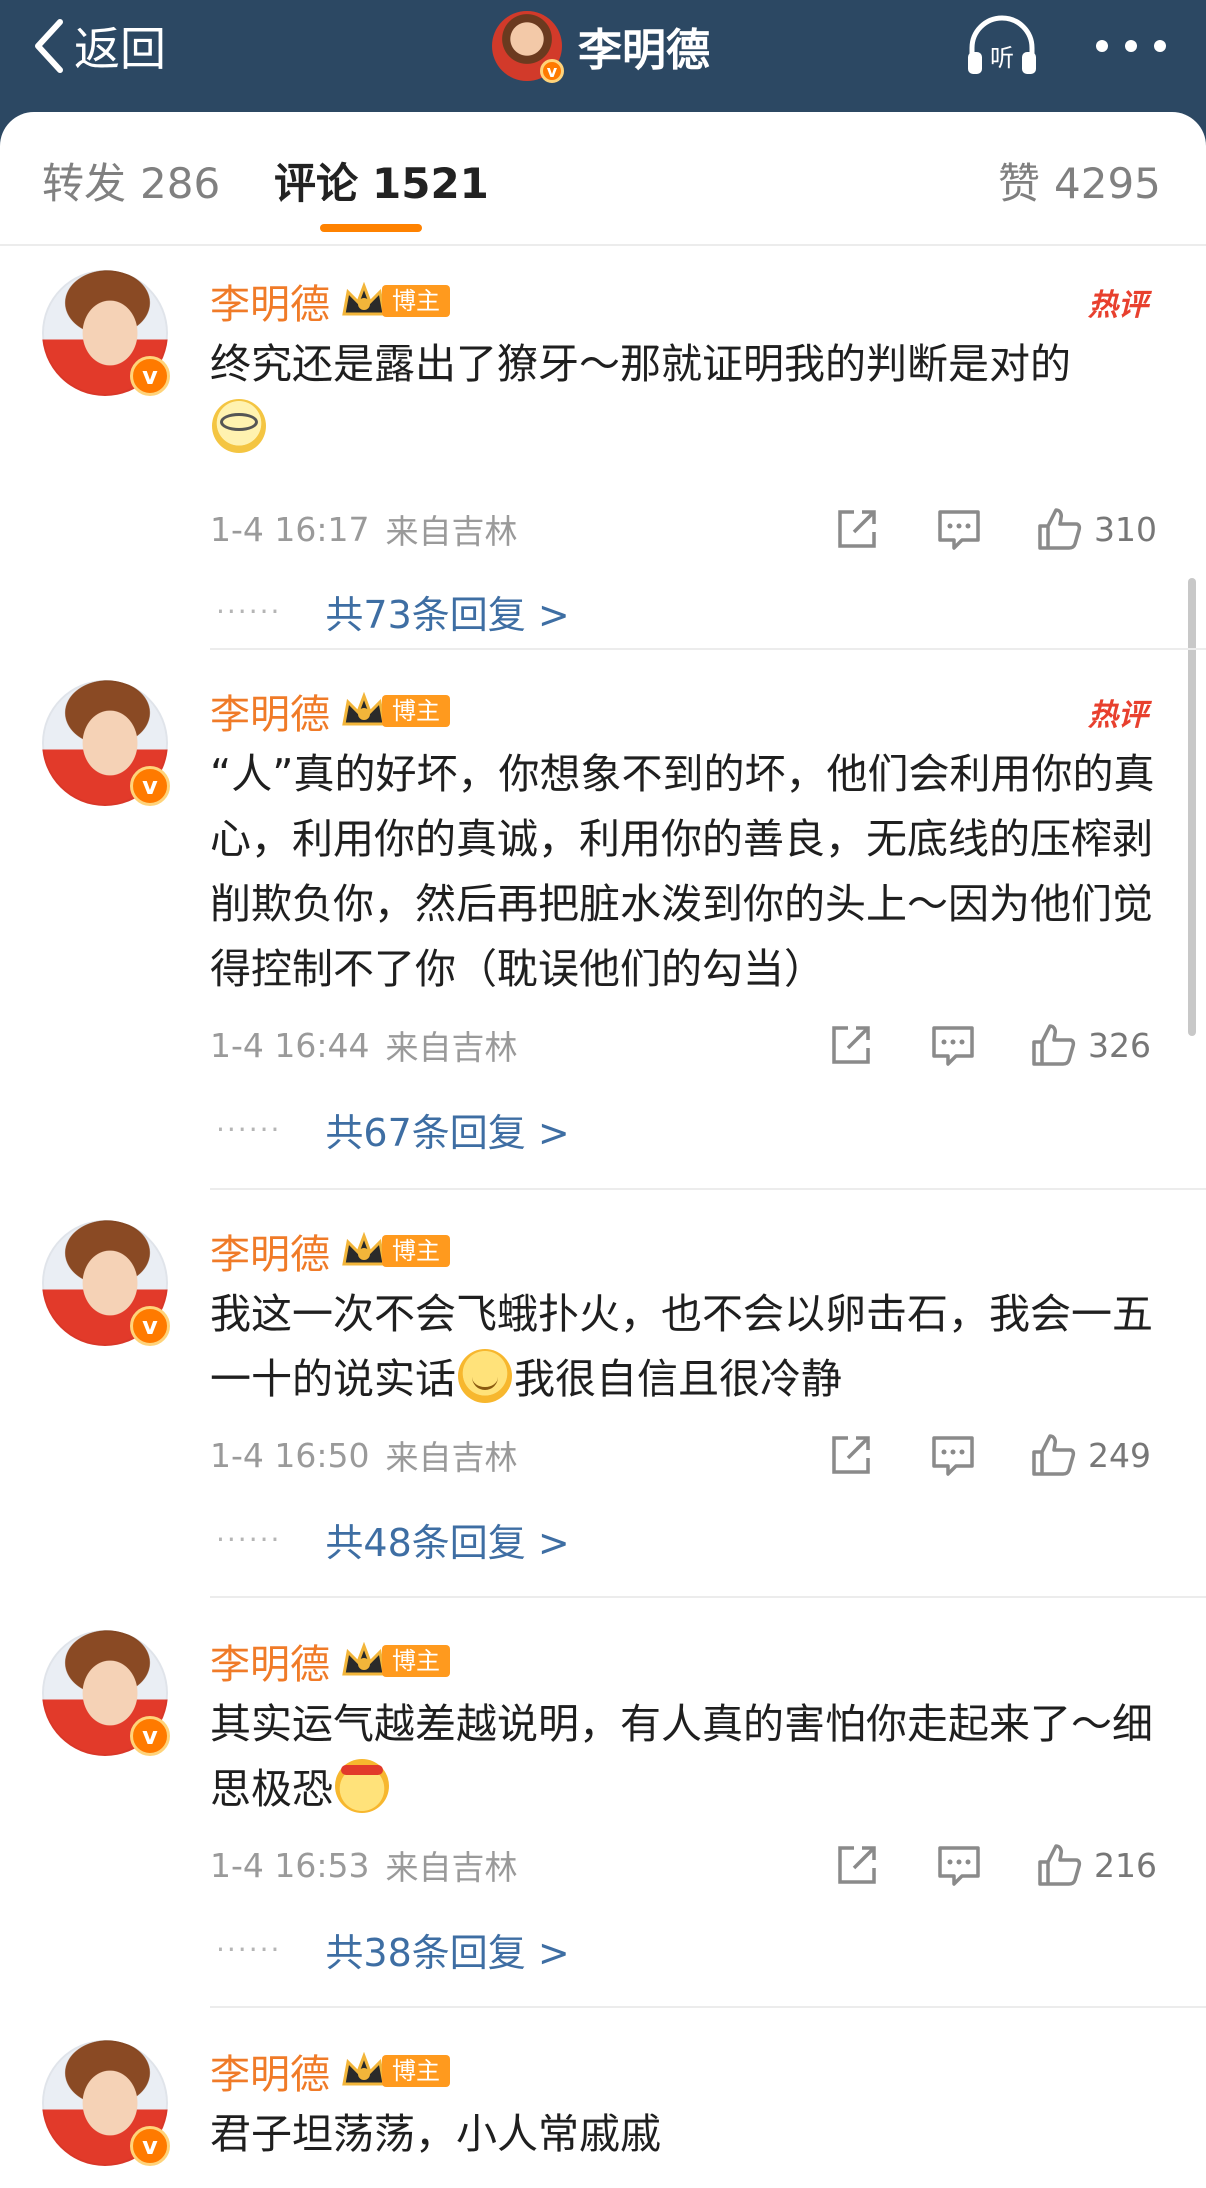  I want to click on more-options-button, so click(1131, 46).